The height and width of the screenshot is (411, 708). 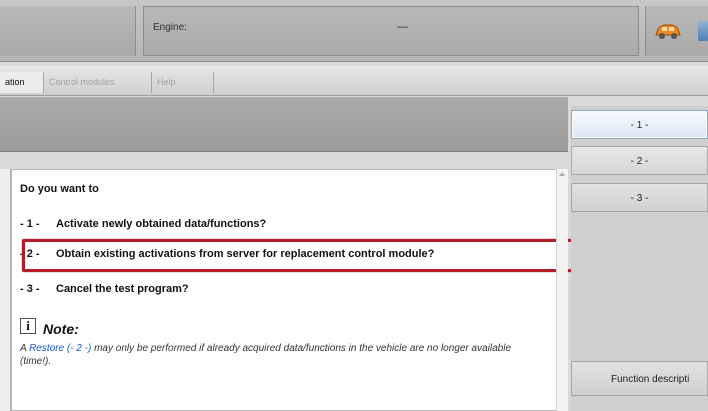 I want to click on info-icon: i, so click(x=28, y=326).